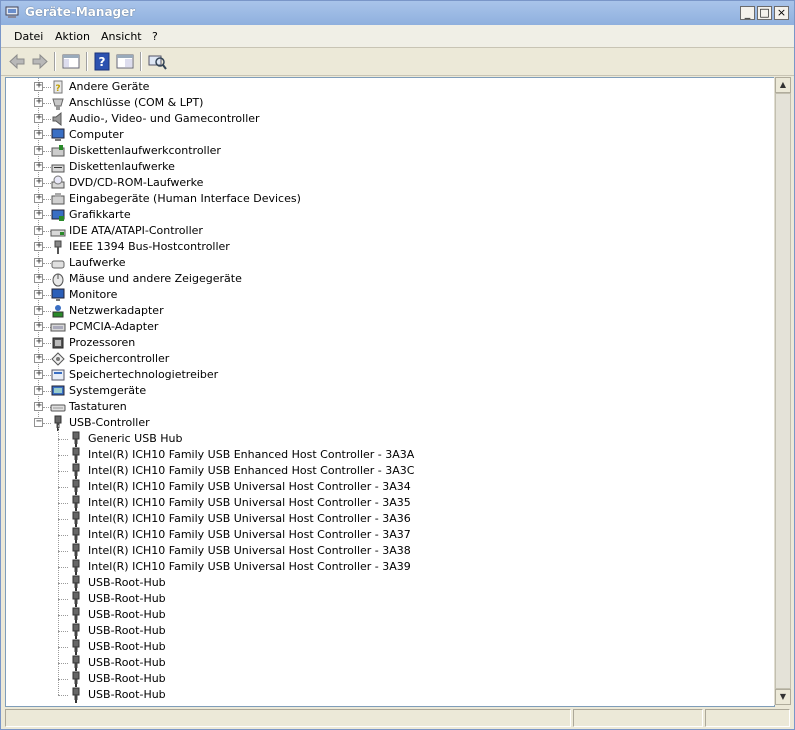 This screenshot has height=730, width=795. I want to click on category-label: IEEE 1394 Bus-Hostcontroller, so click(149, 246).